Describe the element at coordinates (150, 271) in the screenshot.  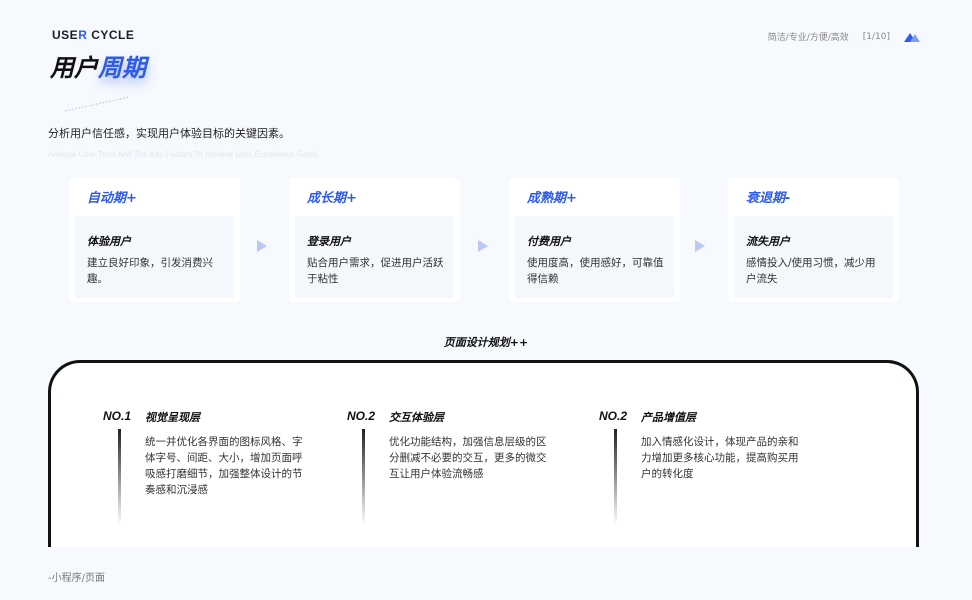
I see `card-desc: 建立良好印象，引发消费兴趣。` at that location.